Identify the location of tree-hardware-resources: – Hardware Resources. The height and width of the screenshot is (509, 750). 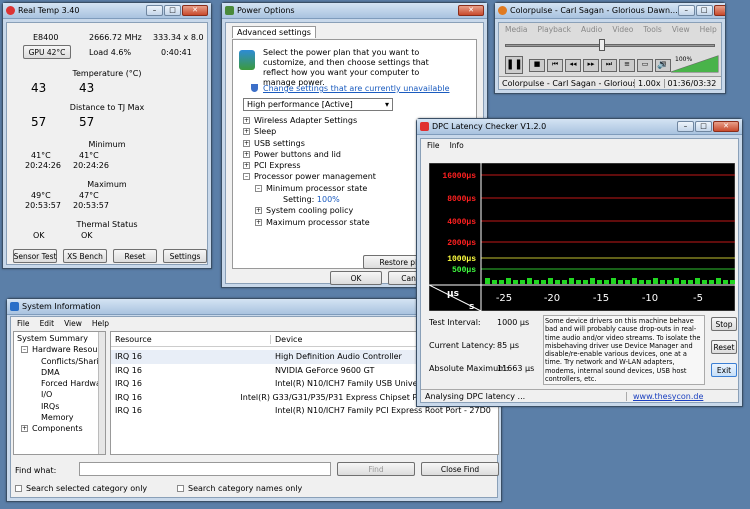
(61, 350).